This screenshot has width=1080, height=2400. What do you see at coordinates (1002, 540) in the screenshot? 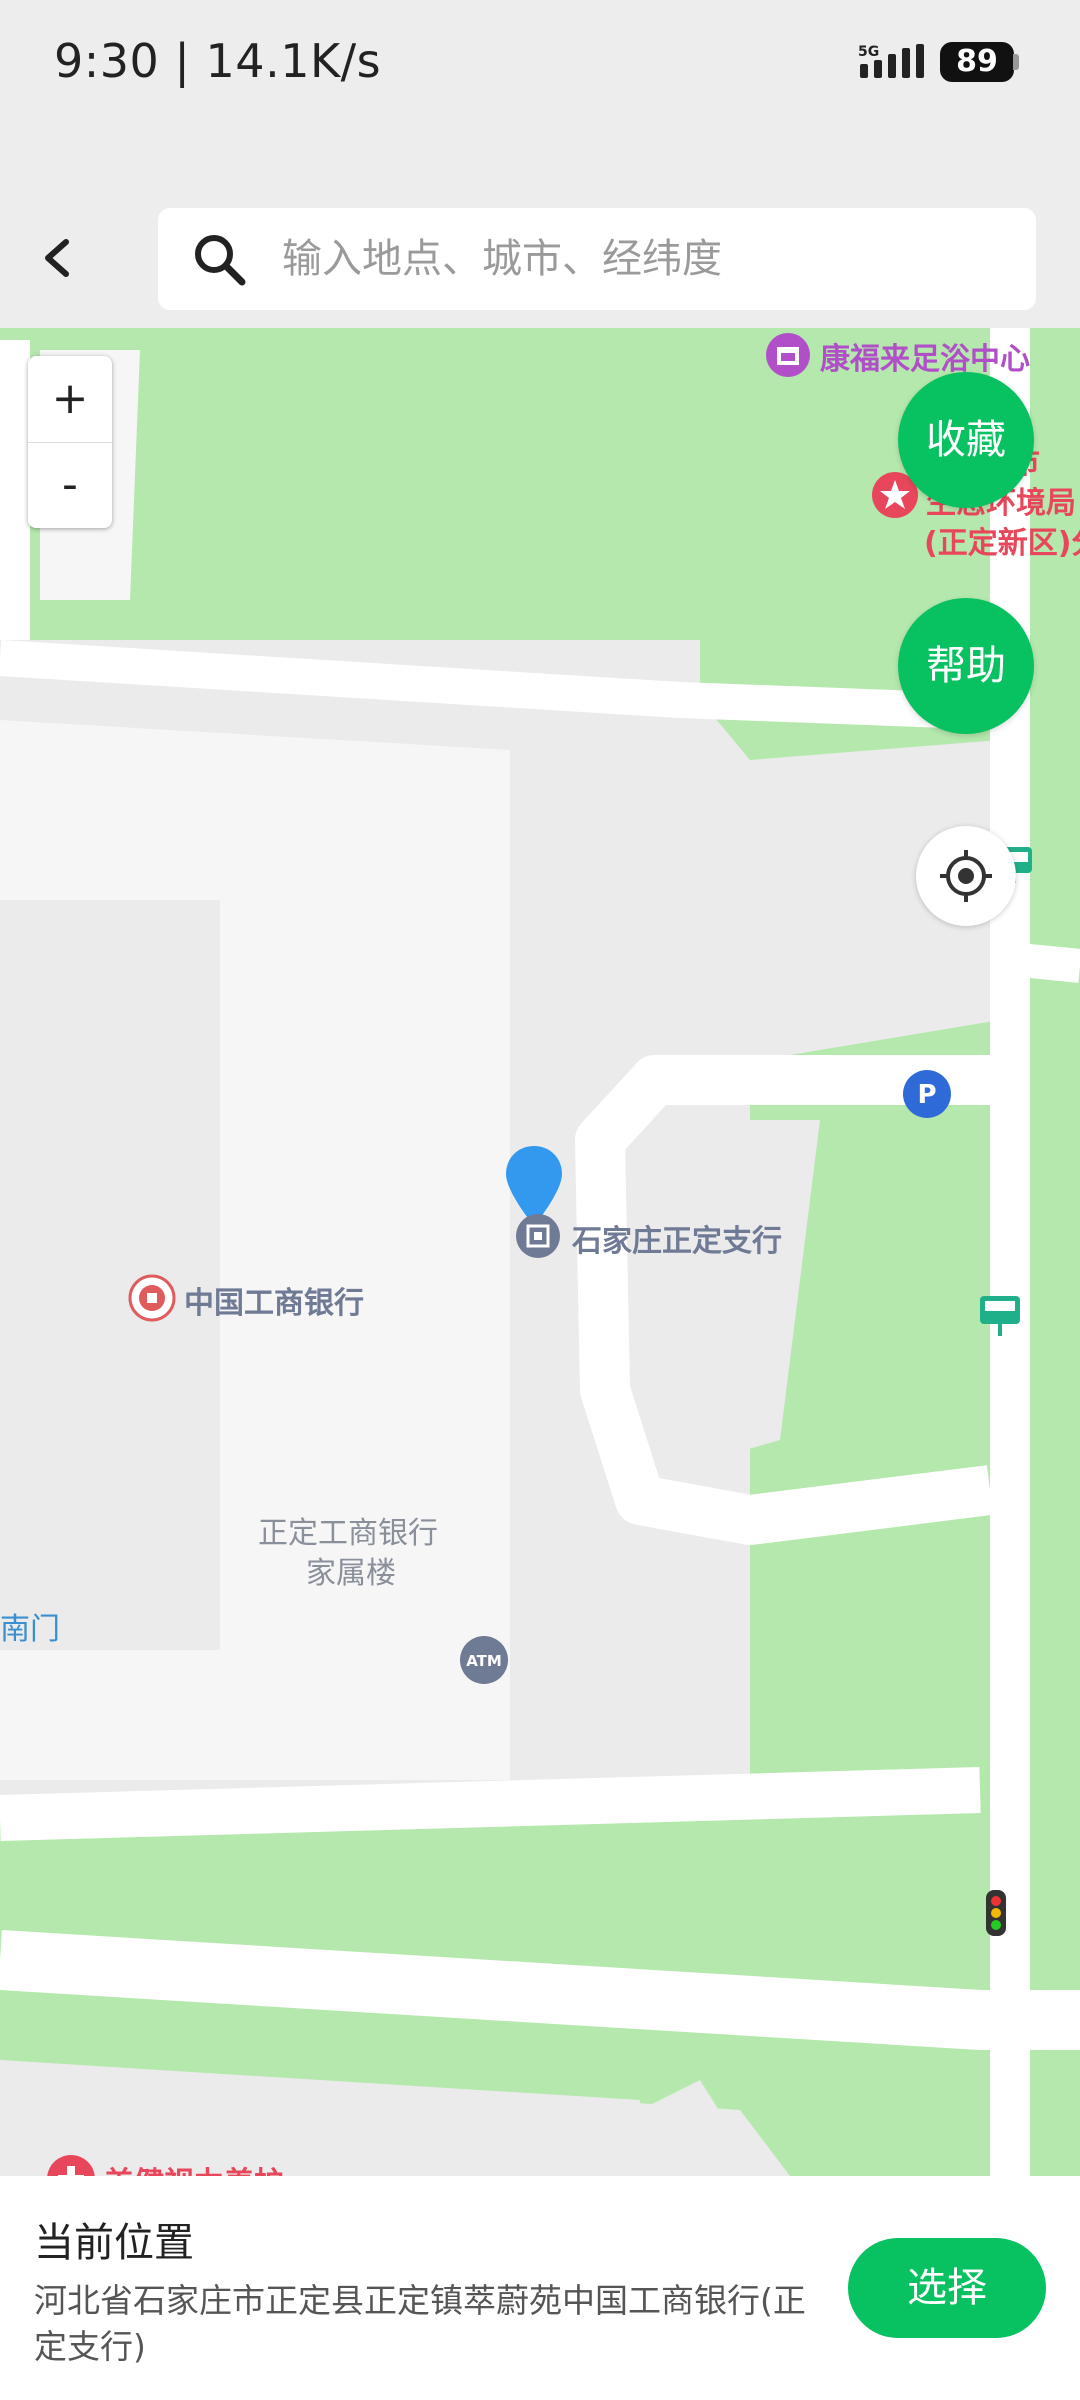
I see `poi-label: (正定新区)分` at bounding box center [1002, 540].